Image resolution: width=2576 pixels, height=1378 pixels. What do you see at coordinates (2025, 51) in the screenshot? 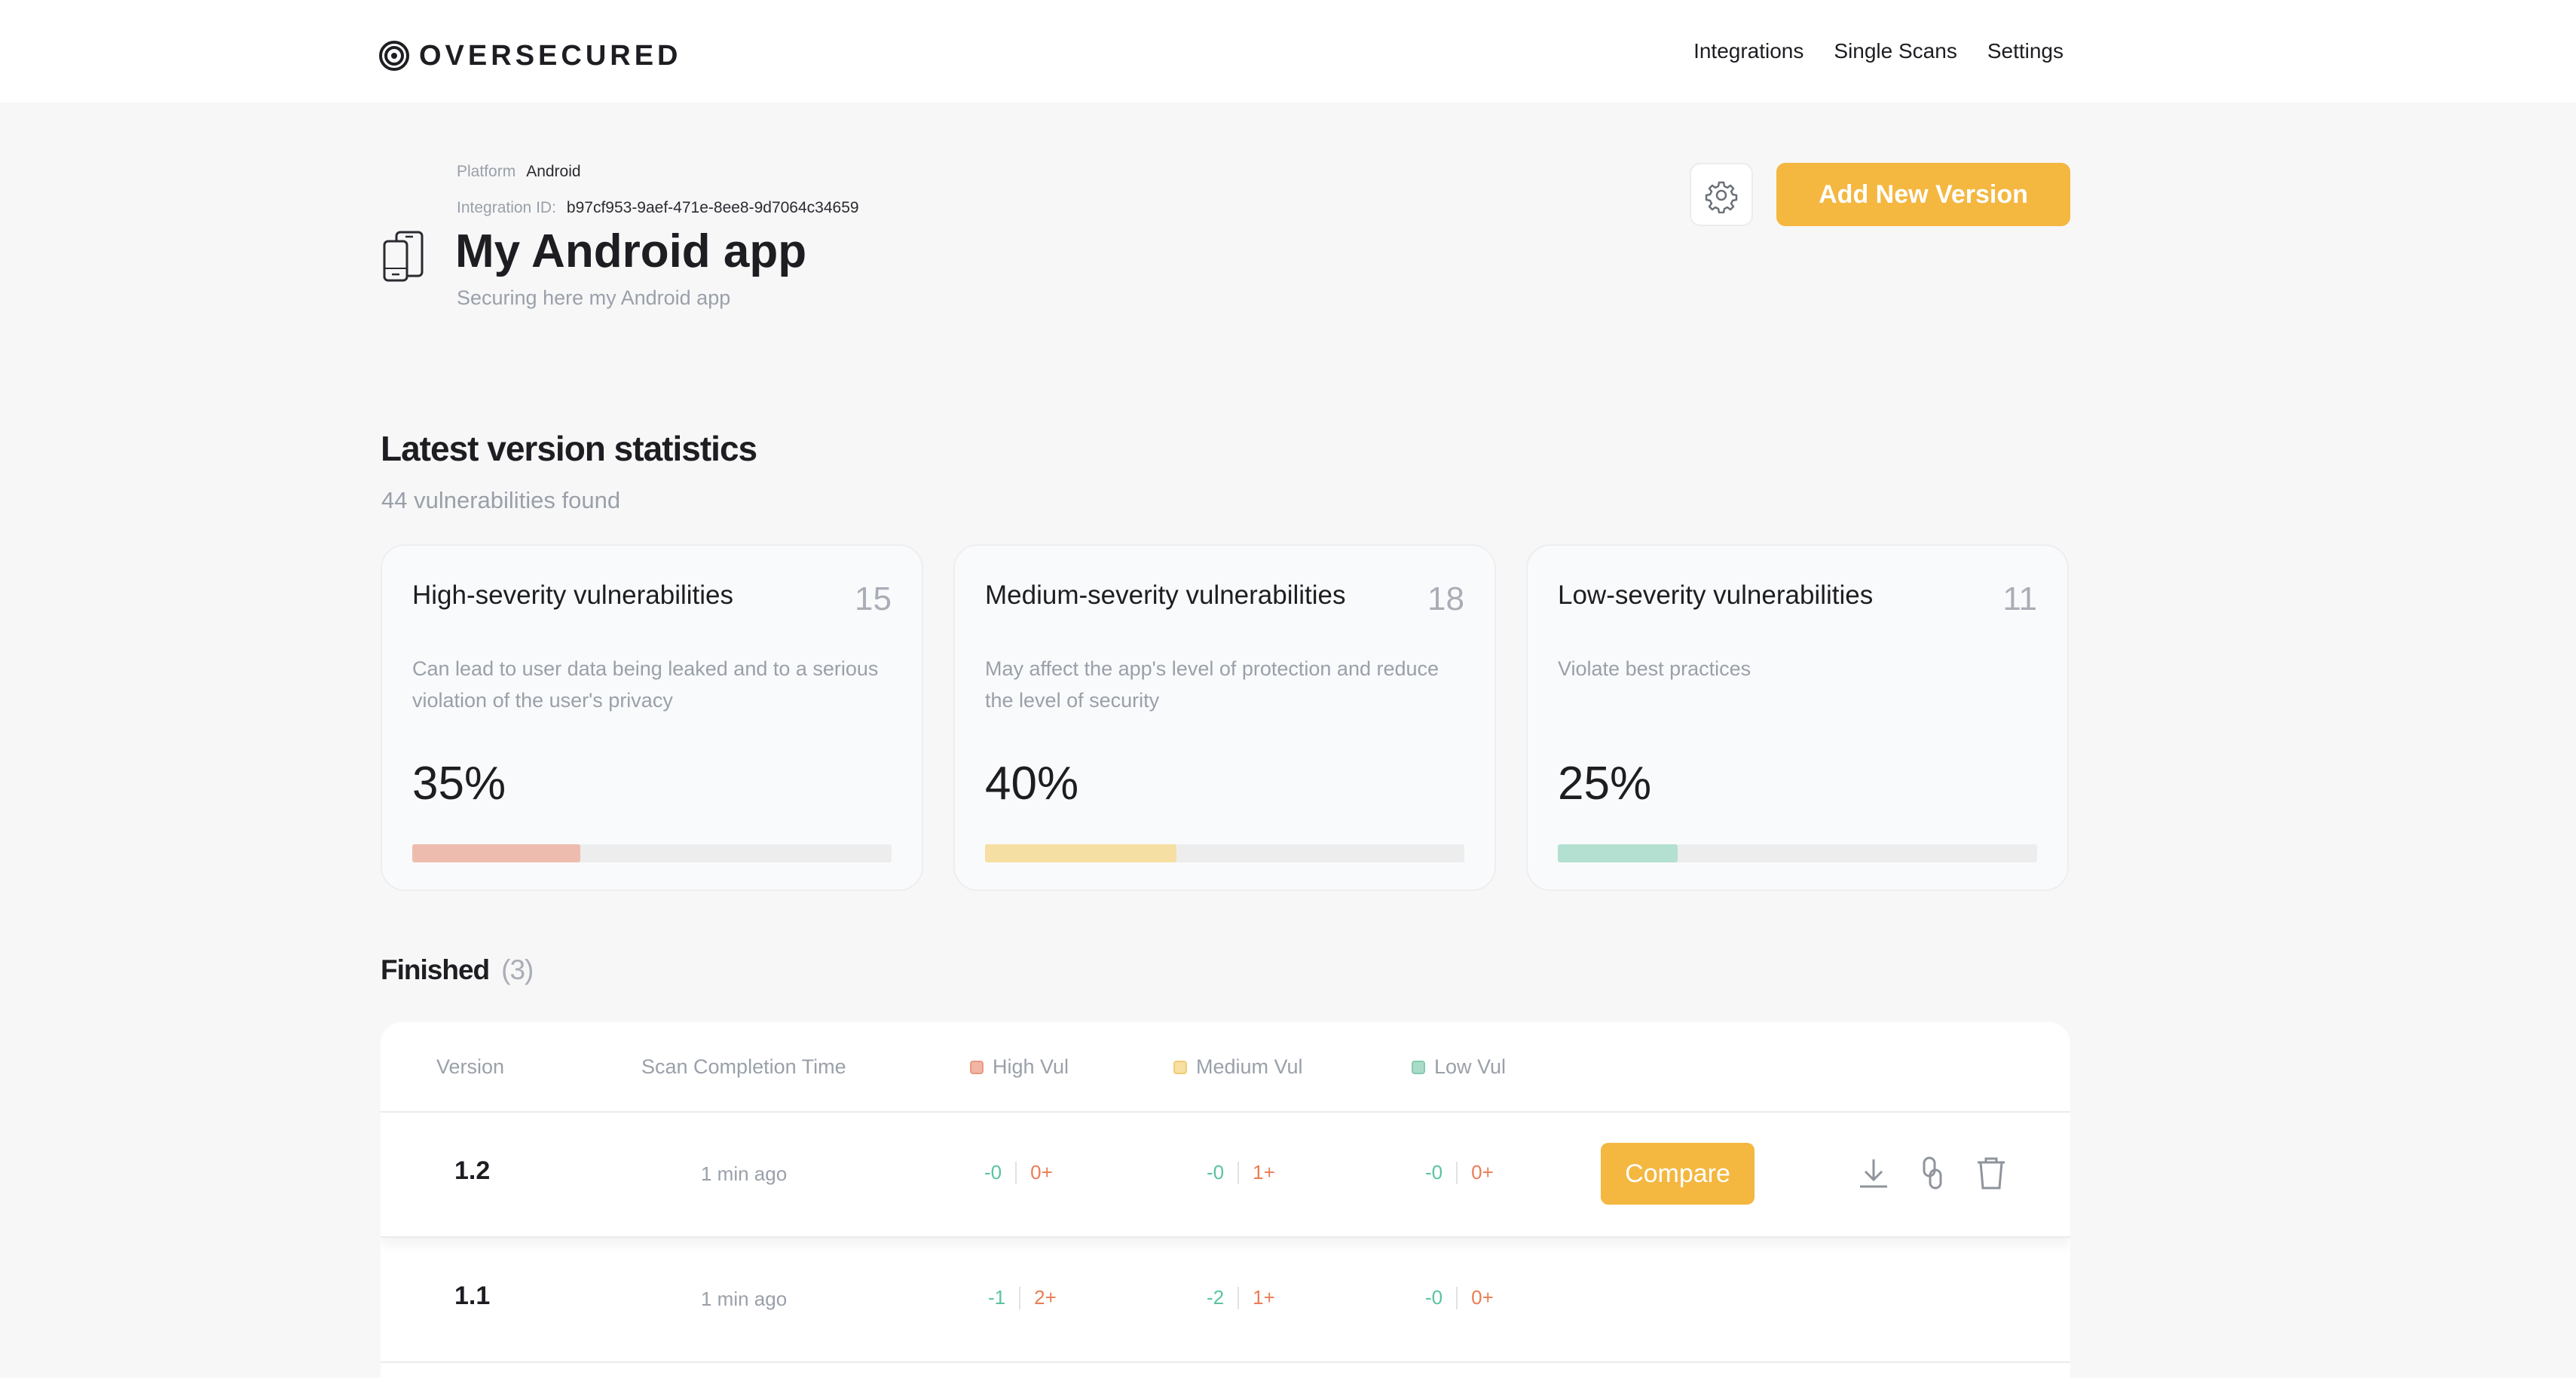
I see `nav-settings: Settings` at bounding box center [2025, 51].